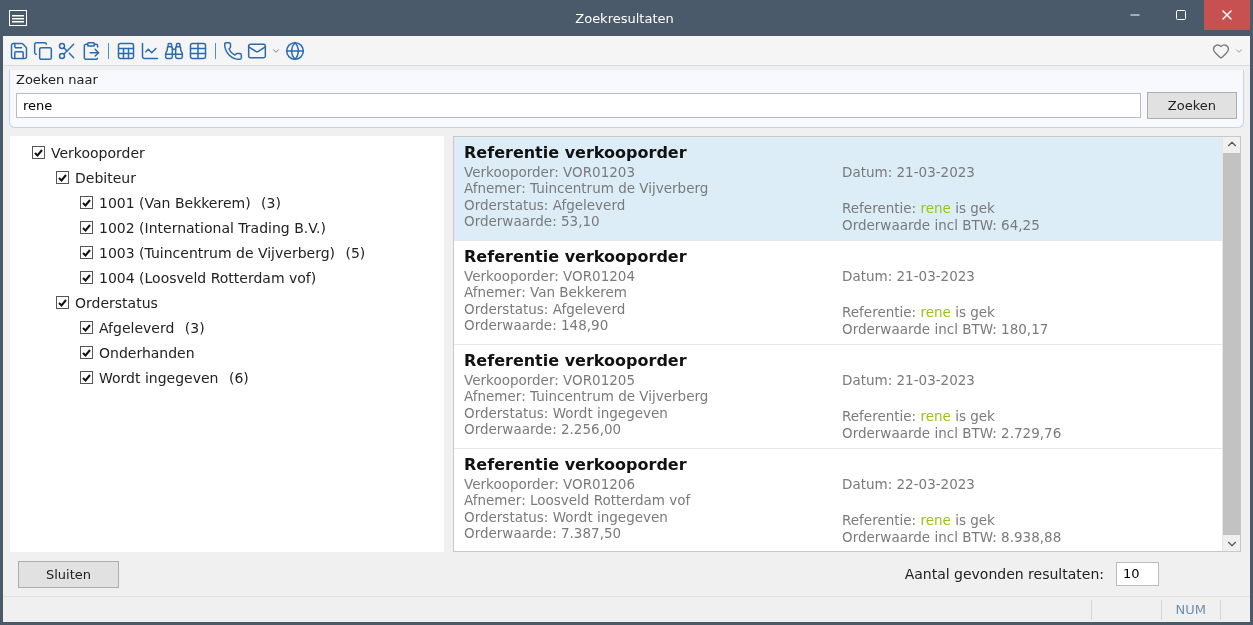 Image resolution: width=1253 pixels, height=625 pixels. I want to click on result-detail: Orderwaarde: 148,90, so click(537, 325).